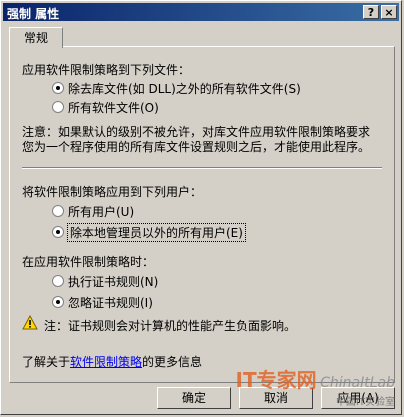 Image resolution: width=404 pixels, height=417 pixels. Describe the element at coordinates (389, 12) in the screenshot. I see `close-button: ×` at that location.